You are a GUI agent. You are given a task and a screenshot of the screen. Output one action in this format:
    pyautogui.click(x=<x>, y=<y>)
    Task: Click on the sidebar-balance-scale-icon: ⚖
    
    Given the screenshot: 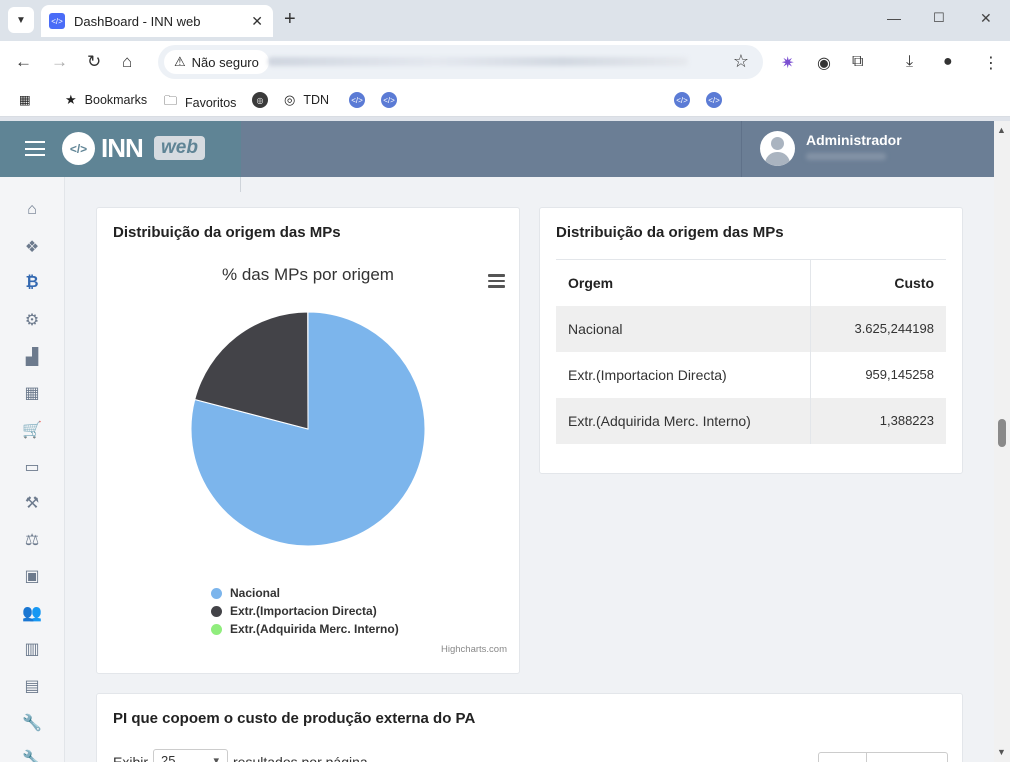 What is the action you would take?
    pyautogui.click(x=32, y=540)
    